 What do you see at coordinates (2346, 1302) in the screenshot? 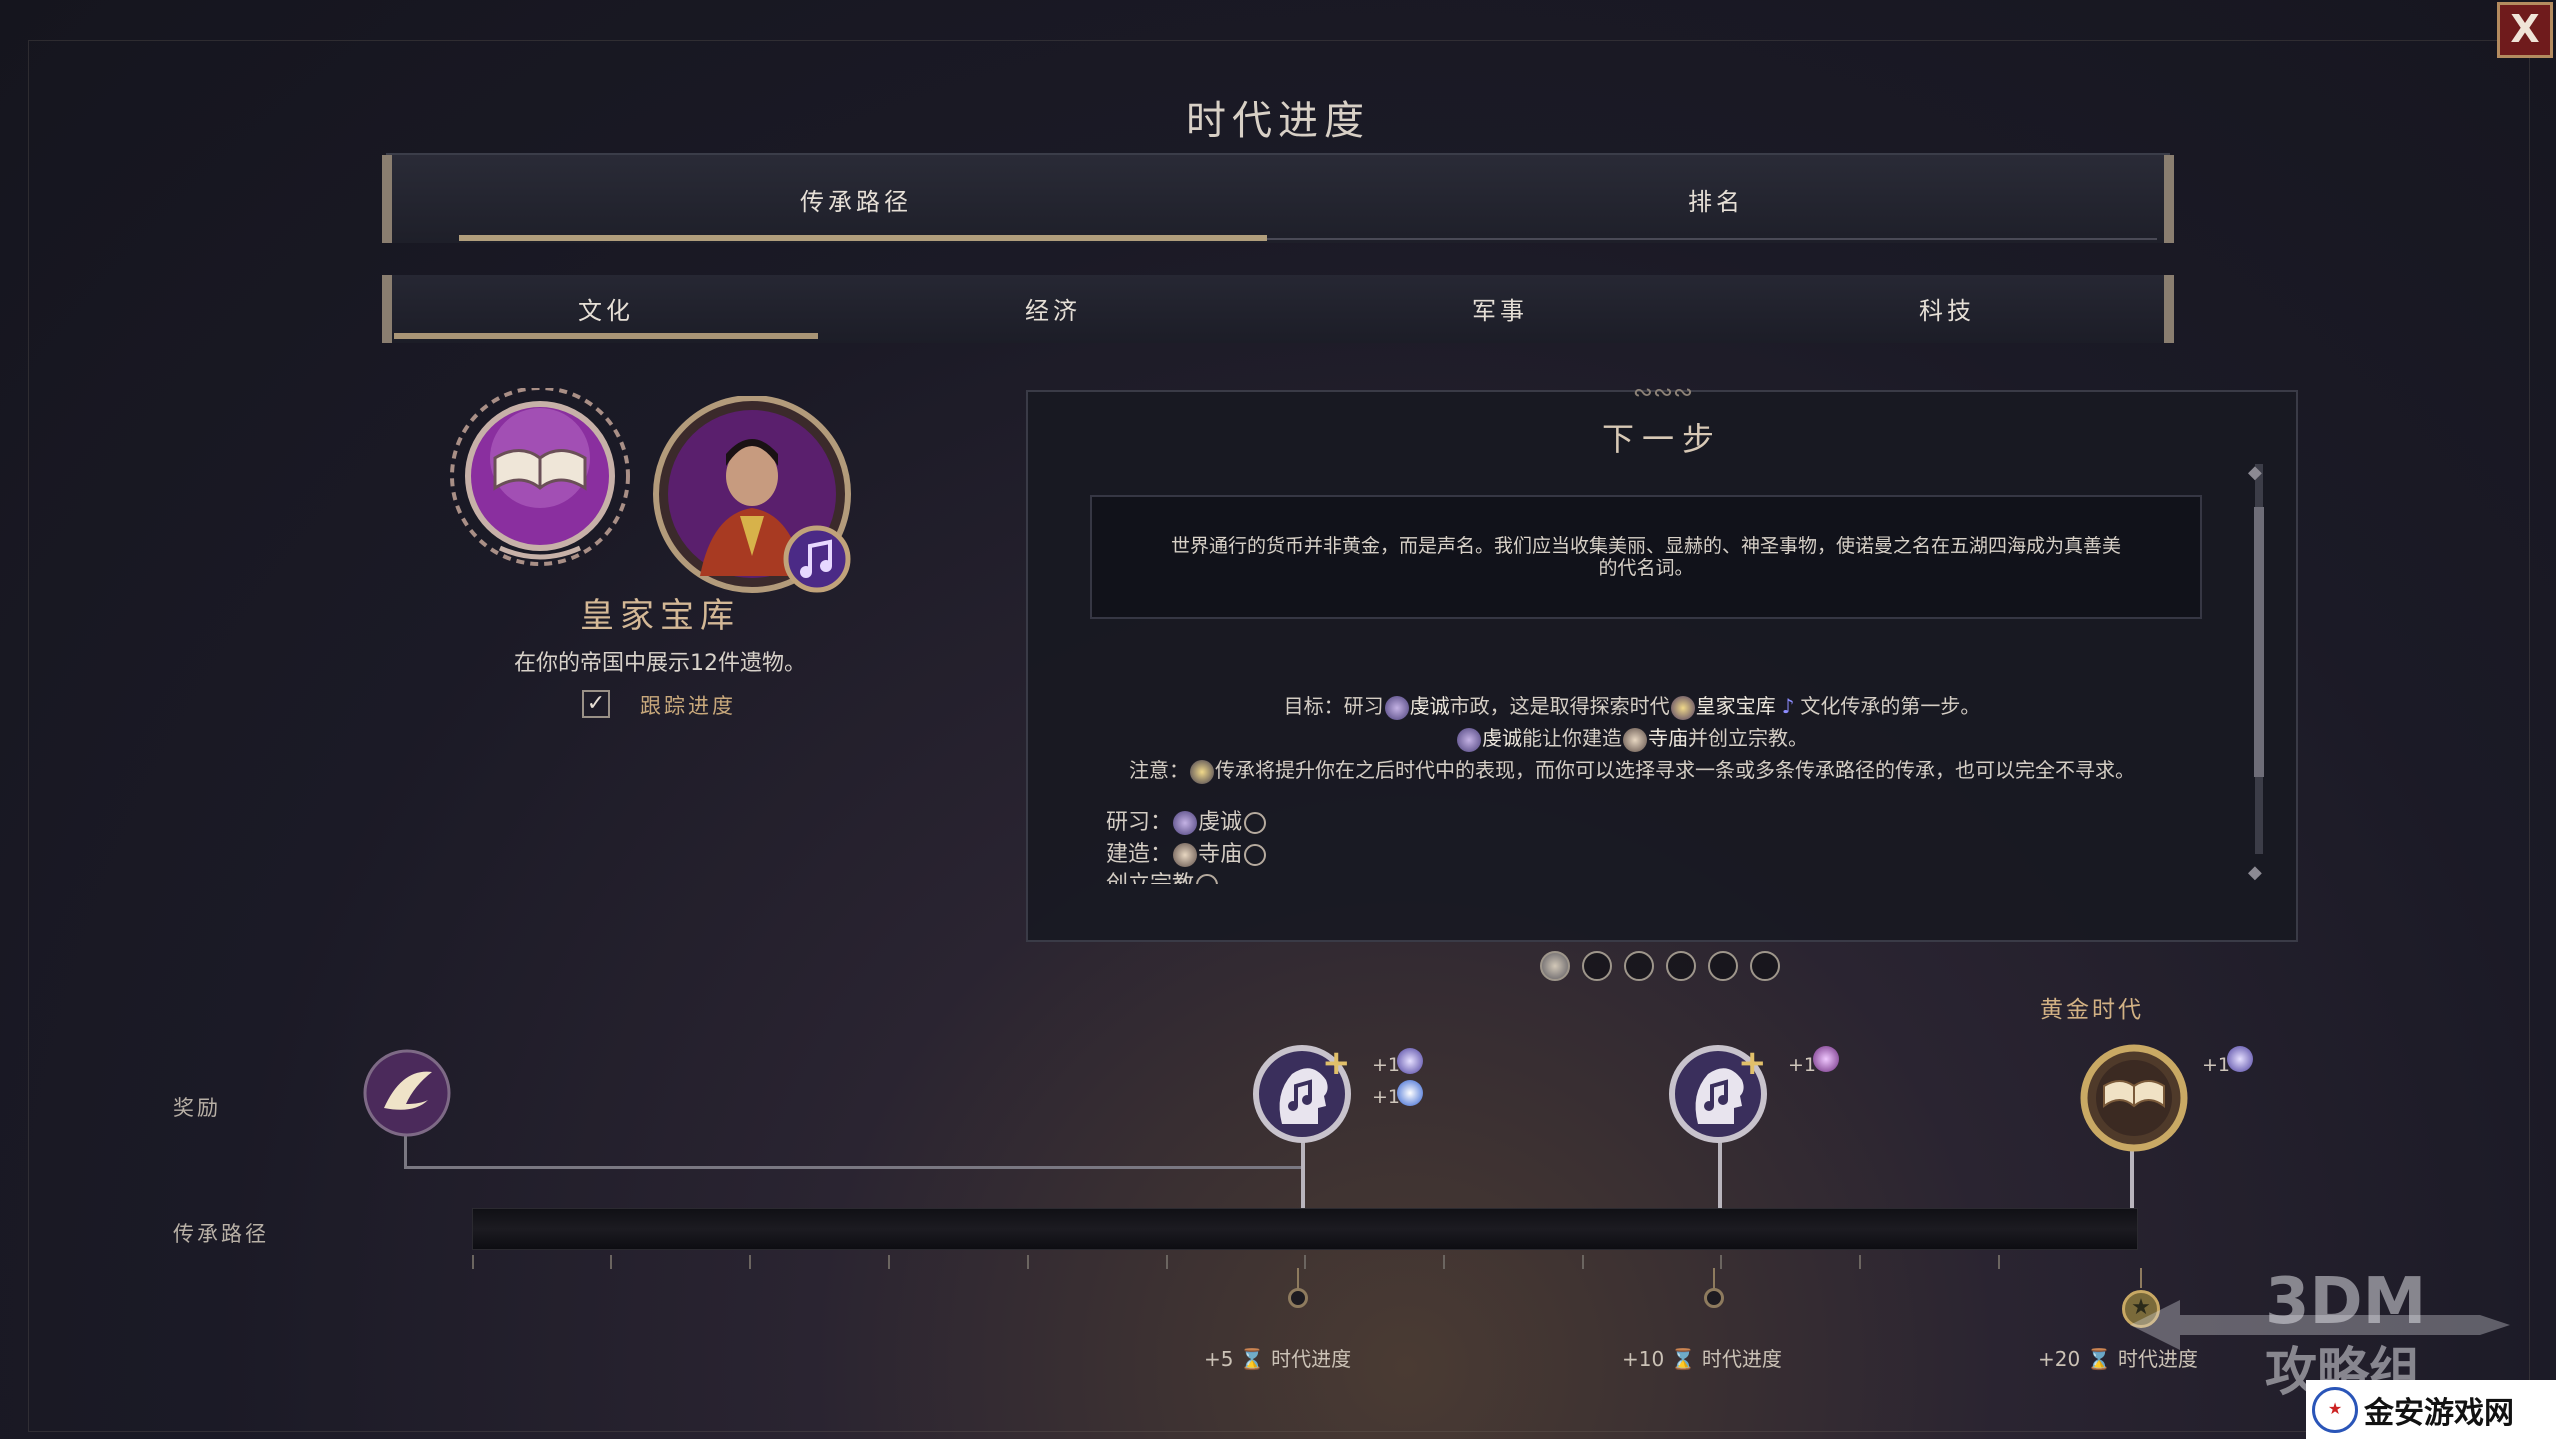
I see `watermark-brand: 3DM` at bounding box center [2346, 1302].